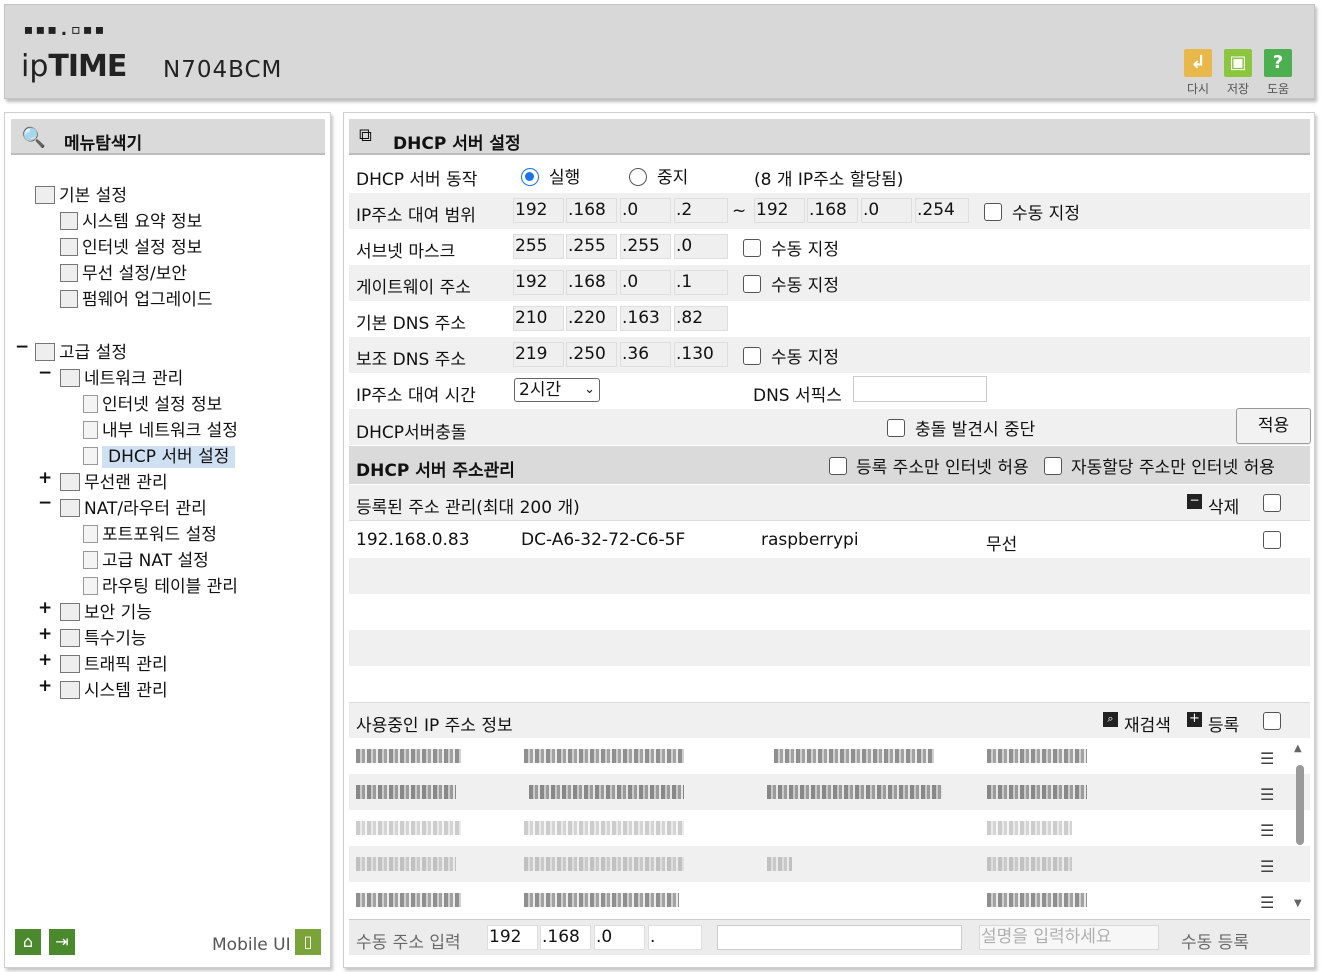 This screenshot has width=1321, height=972. I want to click on rescan-icon: ⌕, so click(1110, 719).